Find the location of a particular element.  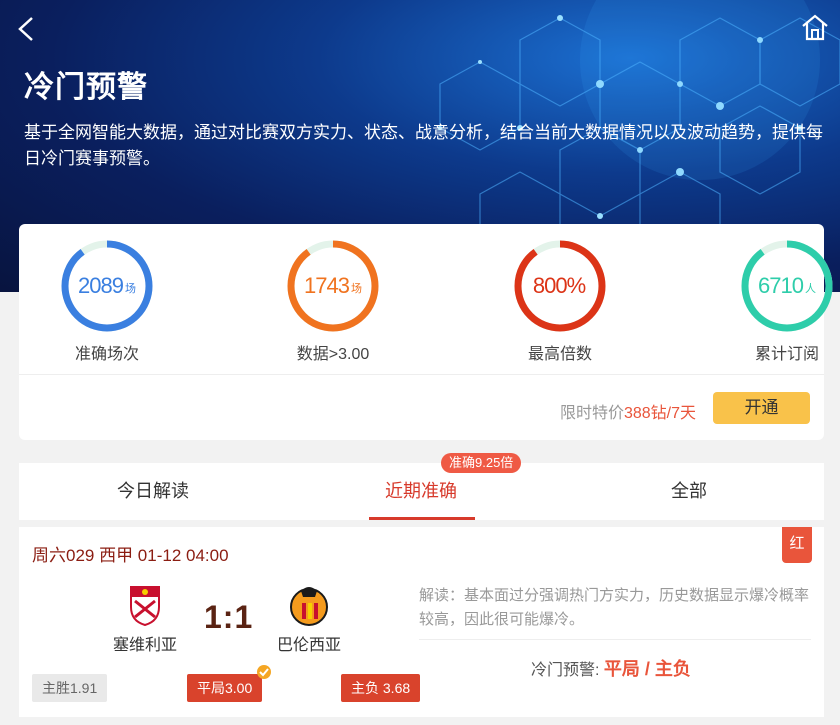

stat-label: 准确场次 is located at coordinates (106, 354).